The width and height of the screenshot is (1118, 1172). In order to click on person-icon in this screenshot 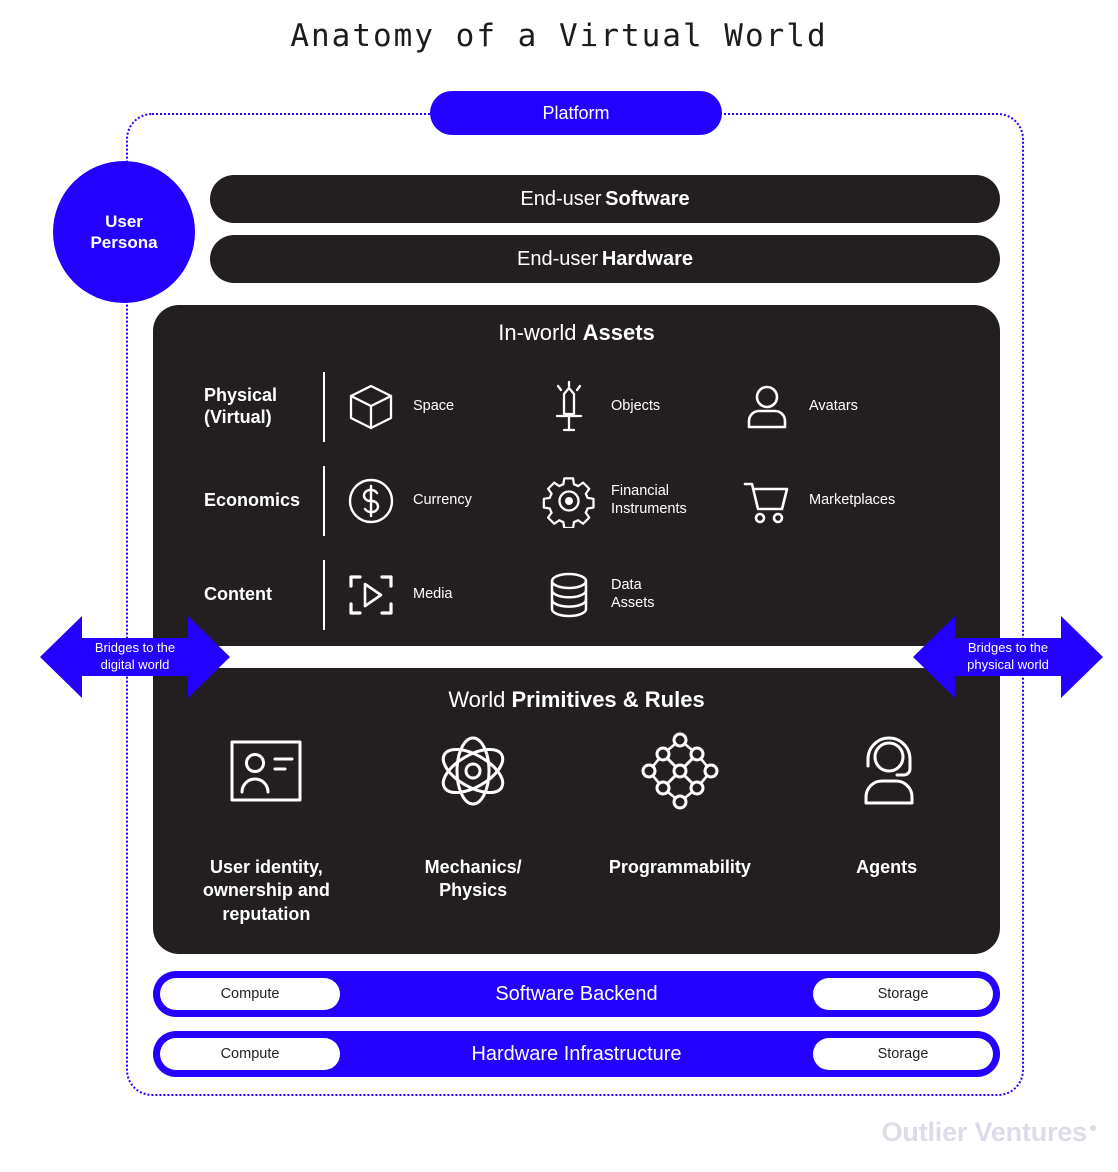, I will do `click(767, 407)`.